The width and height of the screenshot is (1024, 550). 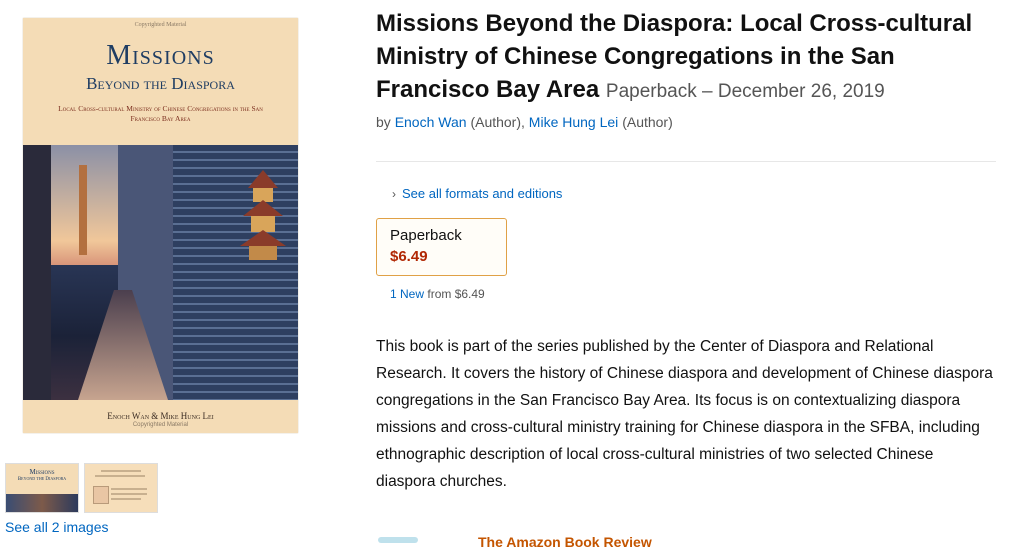 I want to click on cover-copyright-bottom: Copyrighted Material, so click(x=160, y=425).